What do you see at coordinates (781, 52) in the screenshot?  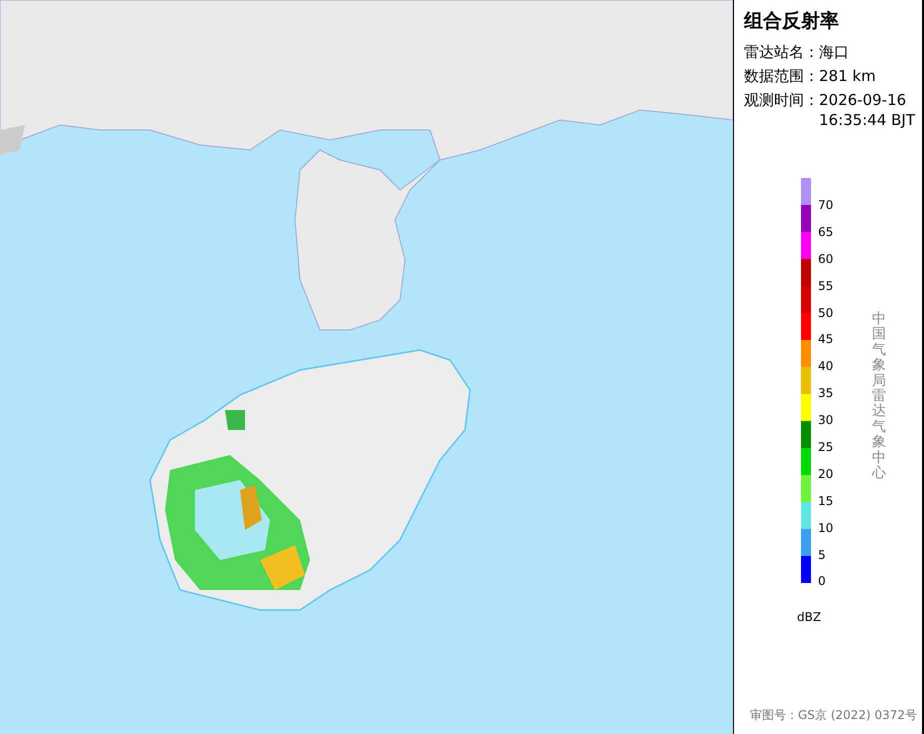 I see `info-label: 雷达站名：` at bounding box center [781, 52].